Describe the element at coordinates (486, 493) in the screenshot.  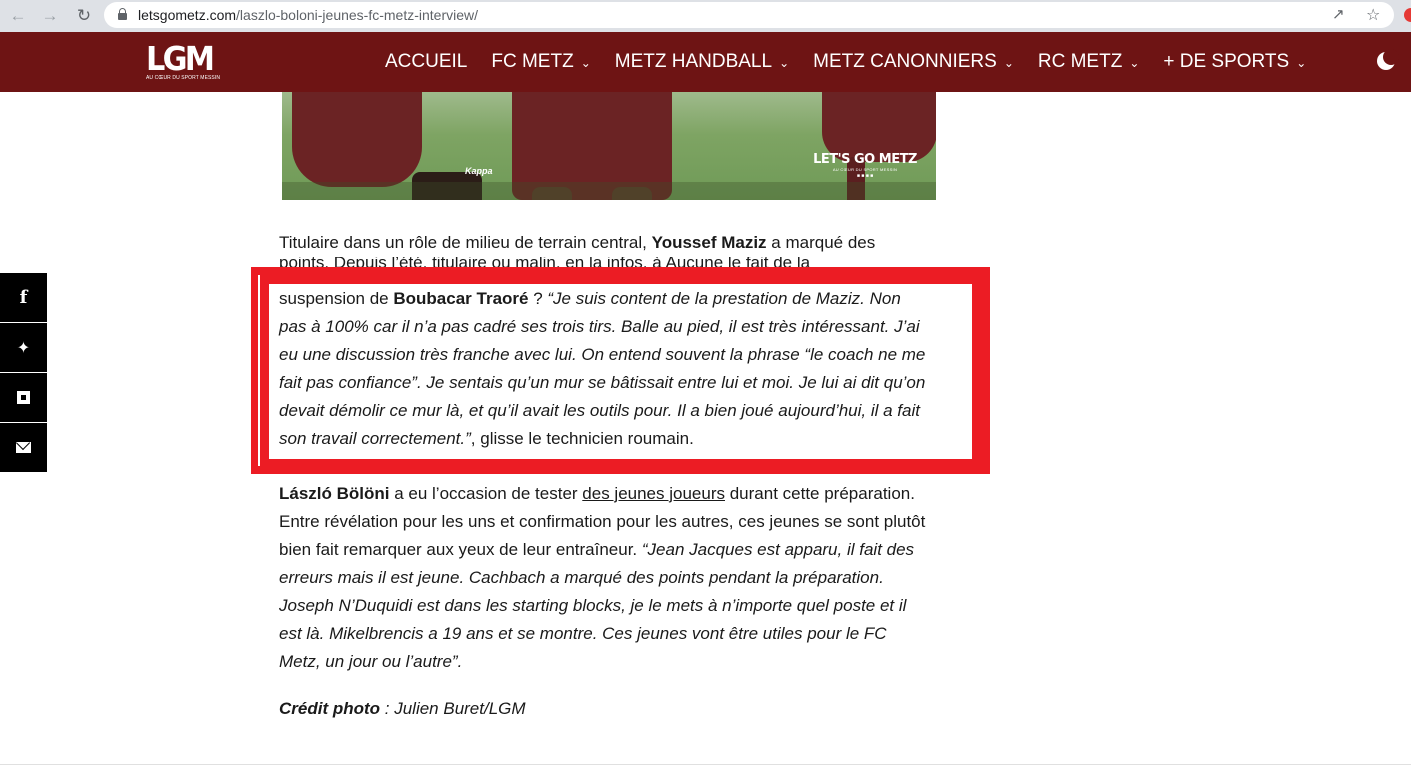
I see `text: a eu l’occasion de tester` at that location.